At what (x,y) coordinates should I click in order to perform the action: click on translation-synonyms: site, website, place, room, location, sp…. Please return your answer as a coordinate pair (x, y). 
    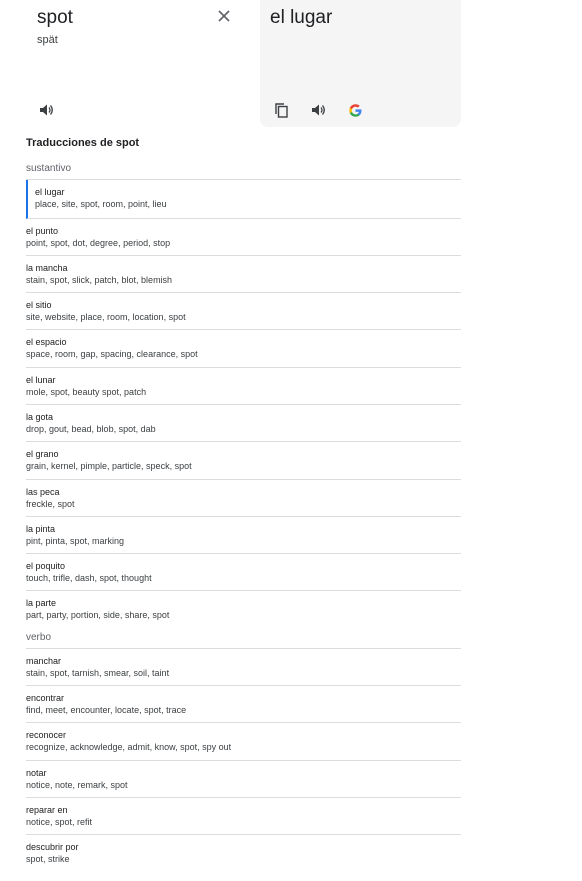
    Looking at the image, I should click on (106, 317).